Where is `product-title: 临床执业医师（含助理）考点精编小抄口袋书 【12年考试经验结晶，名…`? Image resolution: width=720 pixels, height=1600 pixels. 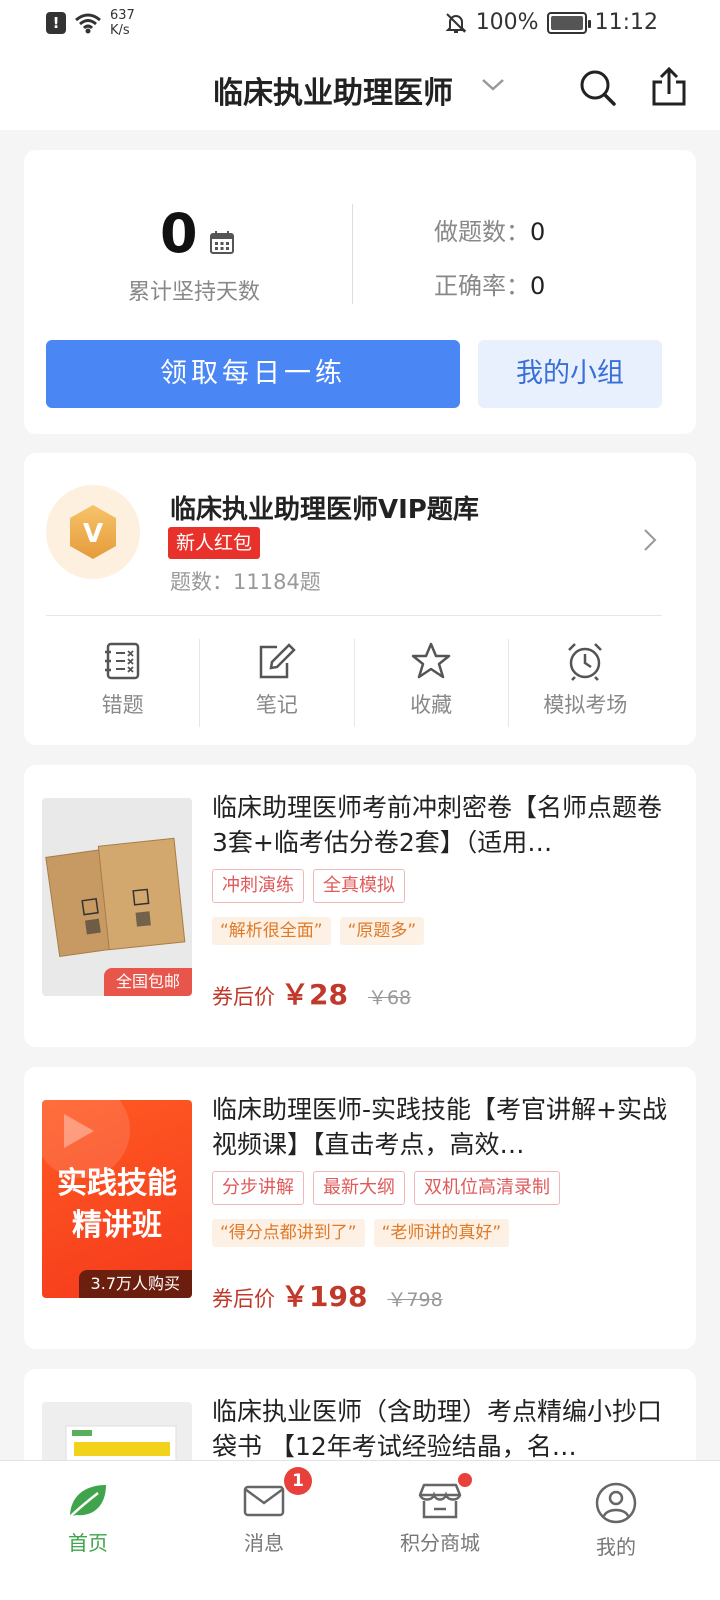
product-title: 临床执业医师（含助理）考点精编小抄口袋书 【12年考试经验结晶，名… is located at coordinates (443, 1429).